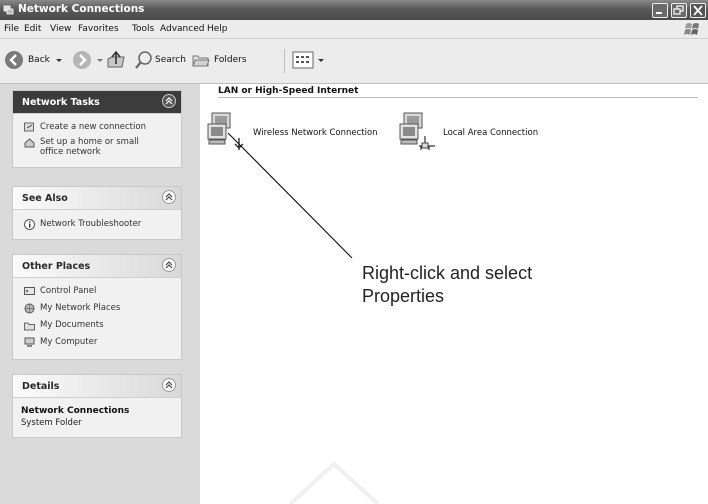 The width and height of the screenshot is (708, 504). What do you see at coordinates (290, 195) in the screenshot?
I see `callout-leader-line` at bounding box center [290, 195].